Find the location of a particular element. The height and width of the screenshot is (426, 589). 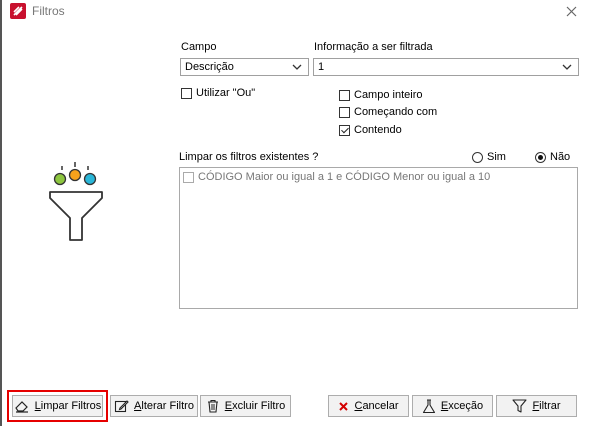

utilizar-ou-checkbox-row: Utilizar "Ou" is located at coordinates (218, 93).